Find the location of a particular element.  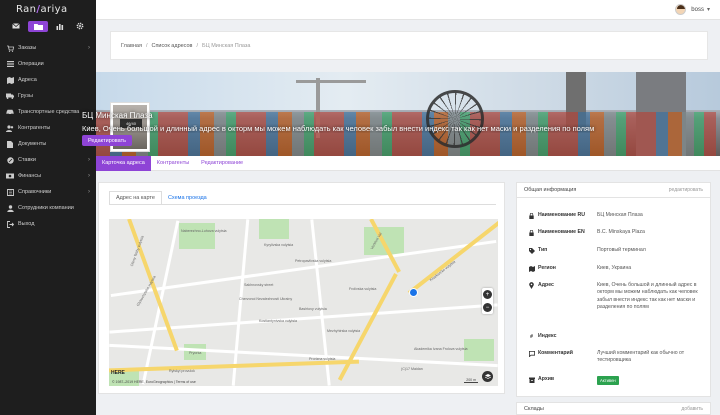

app-logo: Ran / ariya is located at coordinates (48, 9).